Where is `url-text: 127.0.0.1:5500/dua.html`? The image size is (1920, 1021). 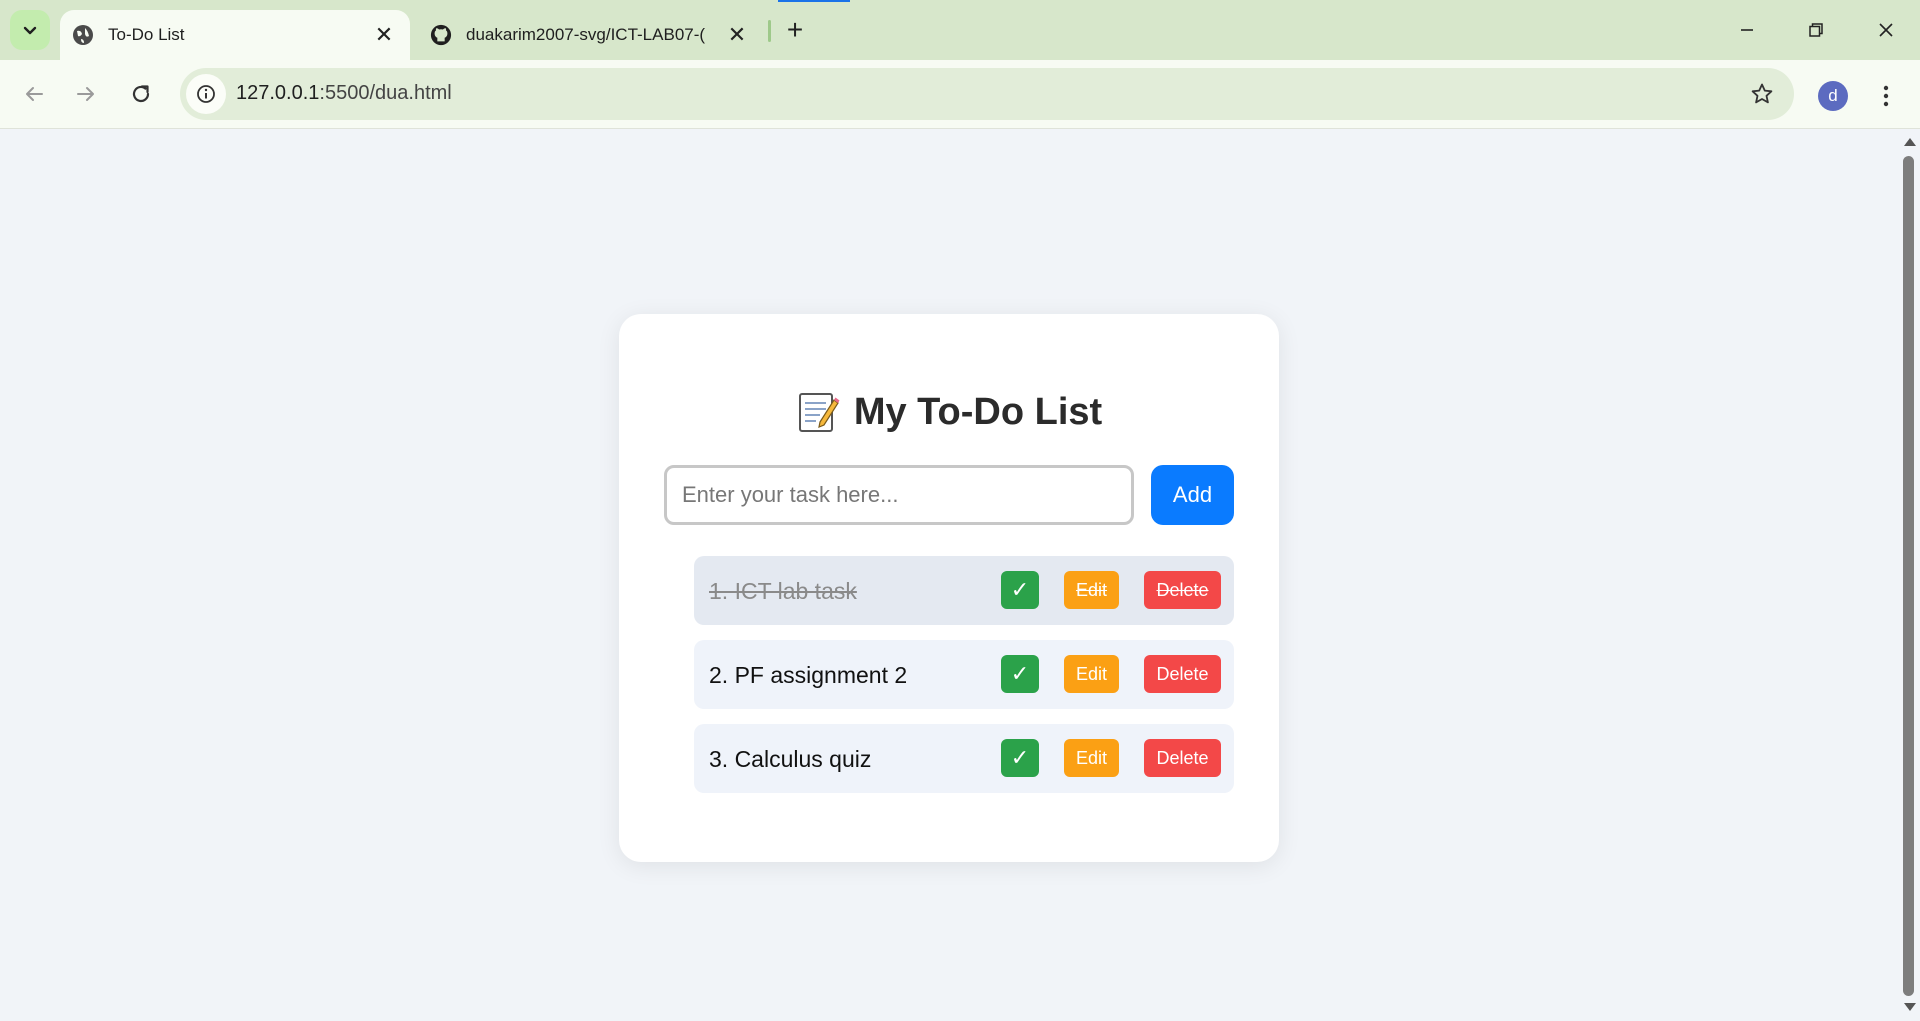 url-text: 127.0.0.1:5500/dua.html is located at coordinates (344, 93).